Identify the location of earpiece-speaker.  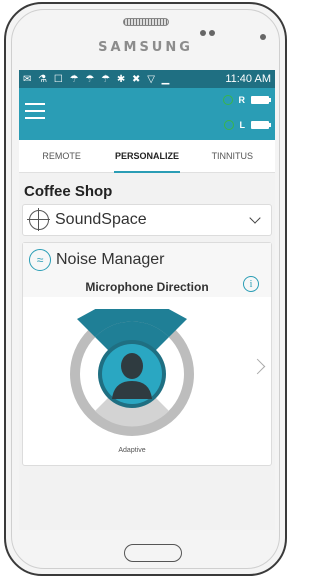
(146, 22).